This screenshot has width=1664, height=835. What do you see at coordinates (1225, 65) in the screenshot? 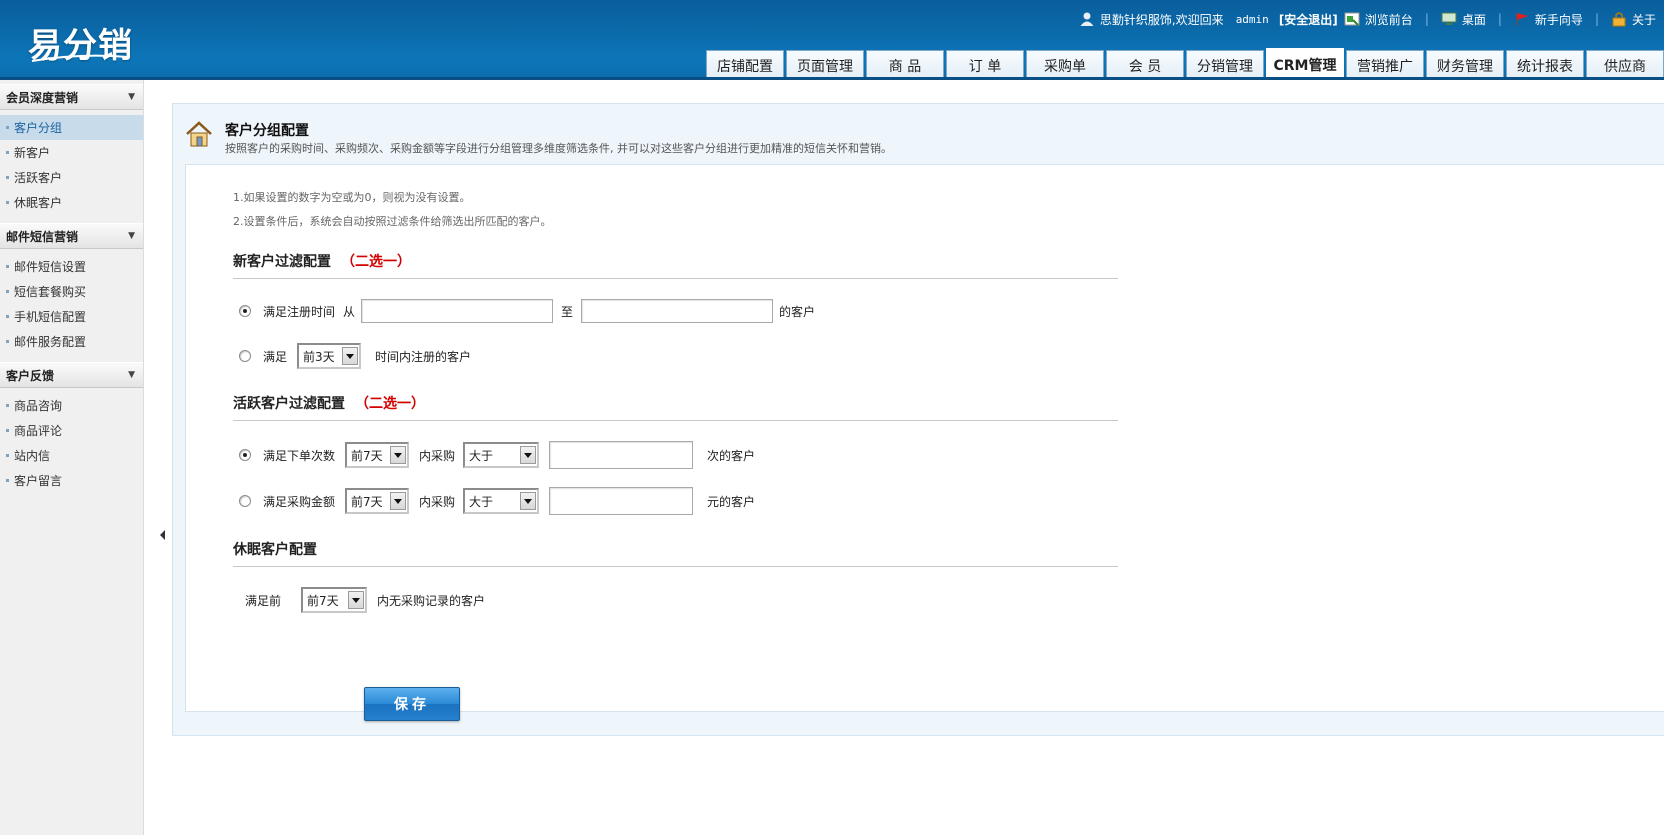
I see `tab-distribution: 分销管理` at bounding box center [1225, 65].